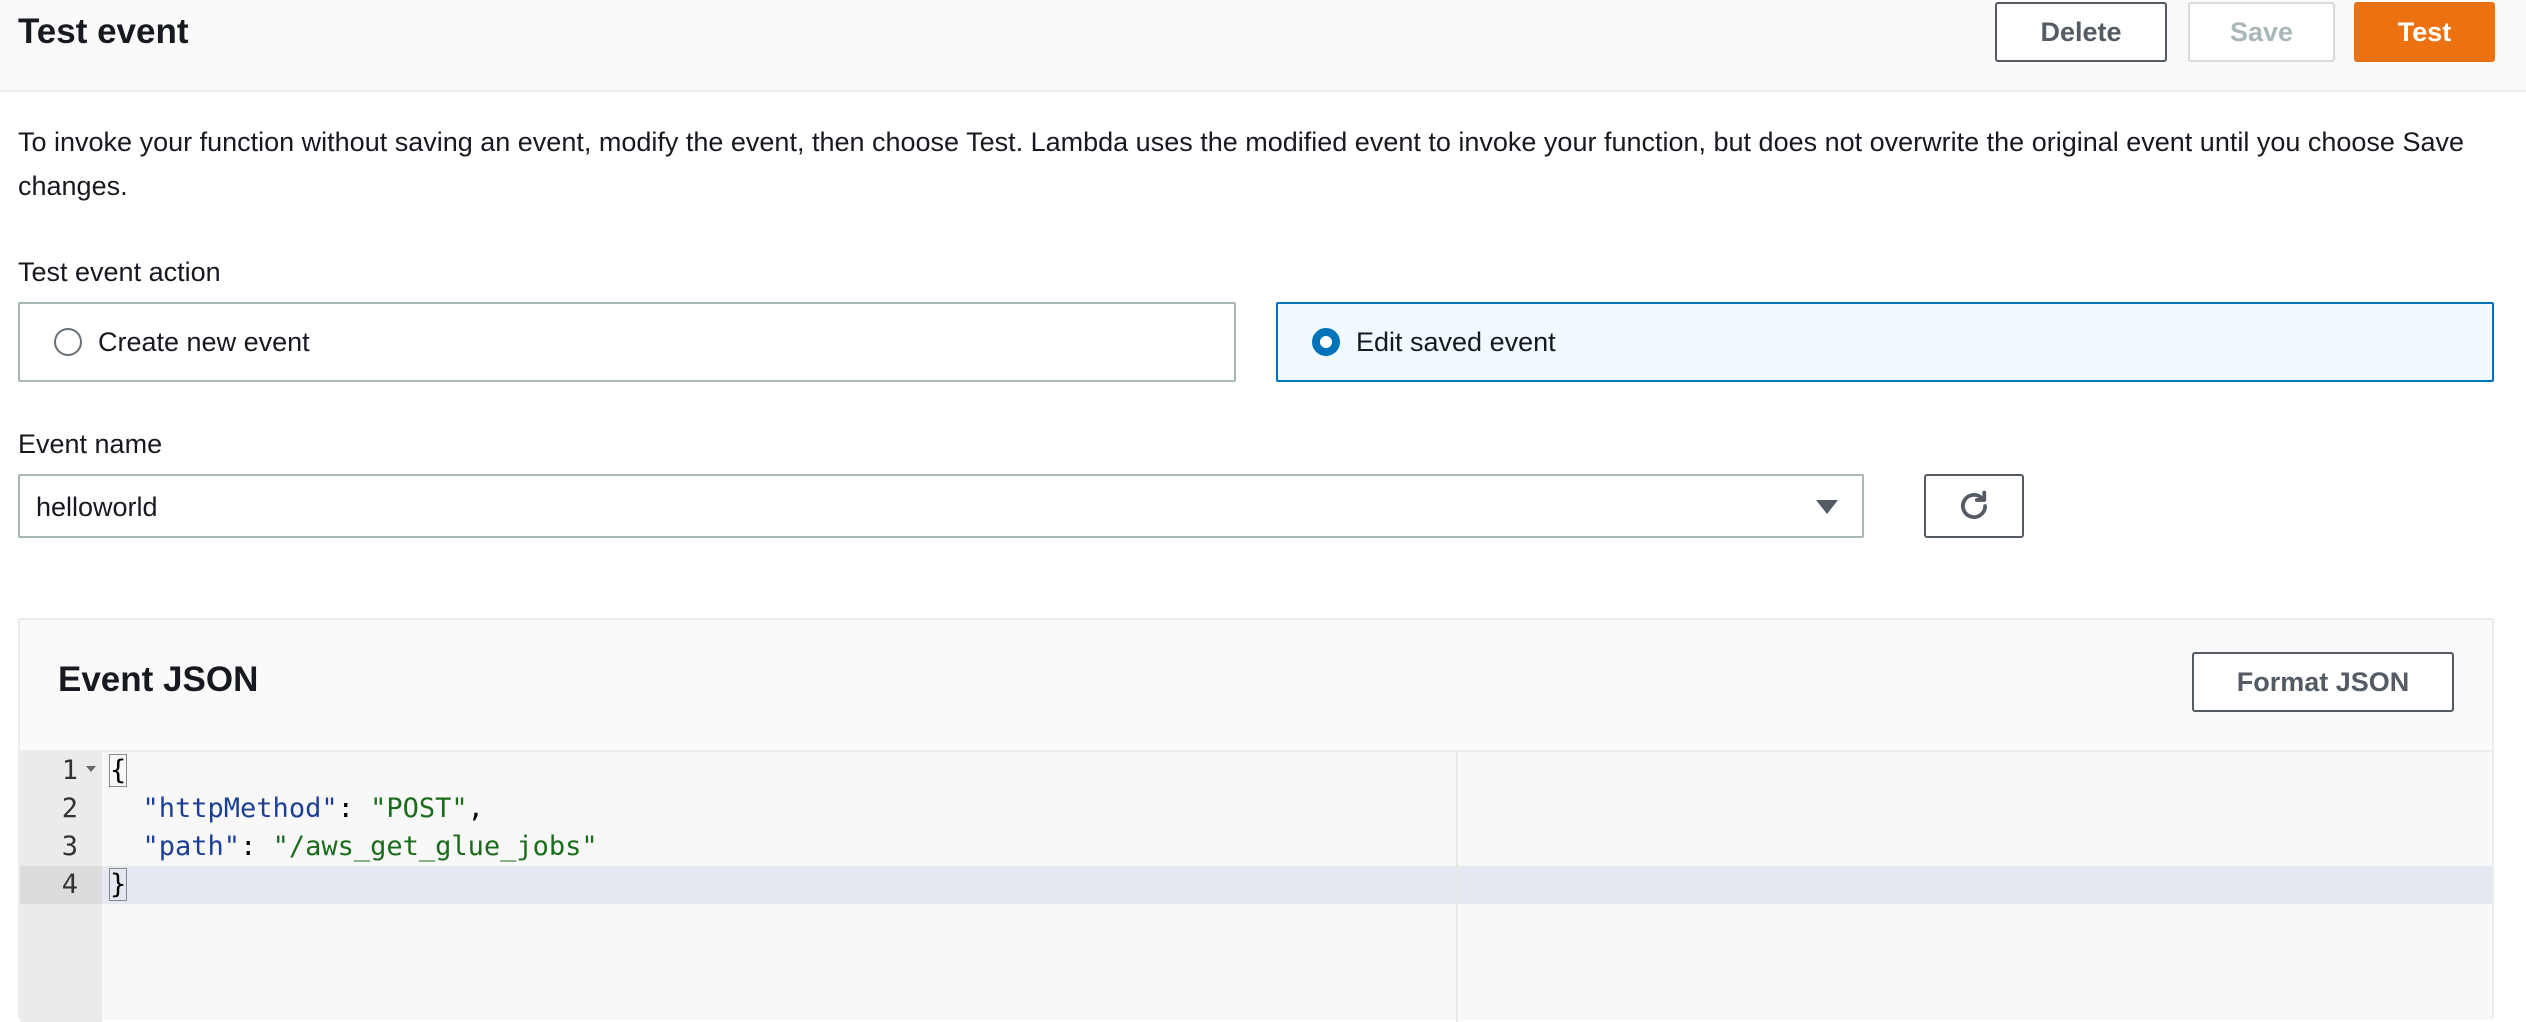  What do you see at coordinates (69, 770) in the screenshot?
I see `line-number: 1` at bounding box center [69, 770].